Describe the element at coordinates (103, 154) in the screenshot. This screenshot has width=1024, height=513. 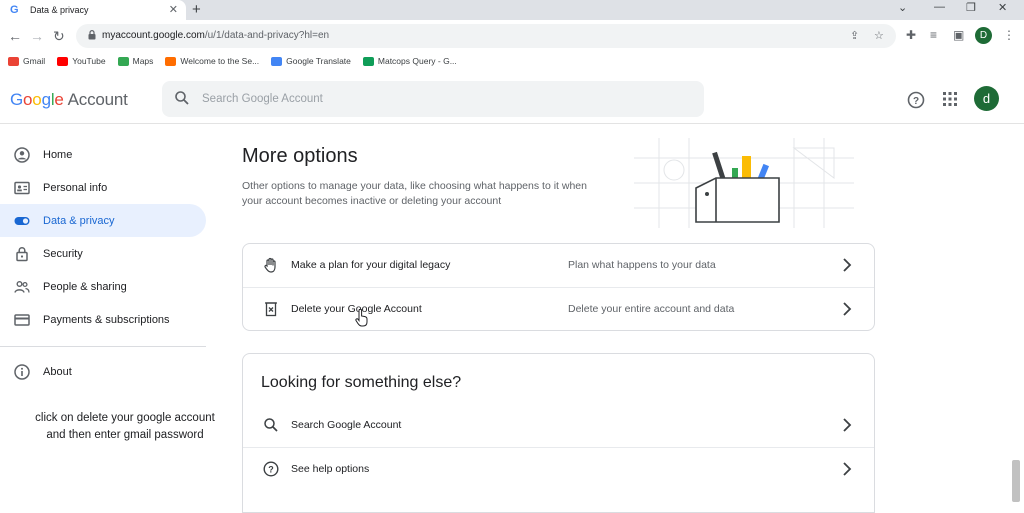
I see `sidebar-item-home: Home` at that location.